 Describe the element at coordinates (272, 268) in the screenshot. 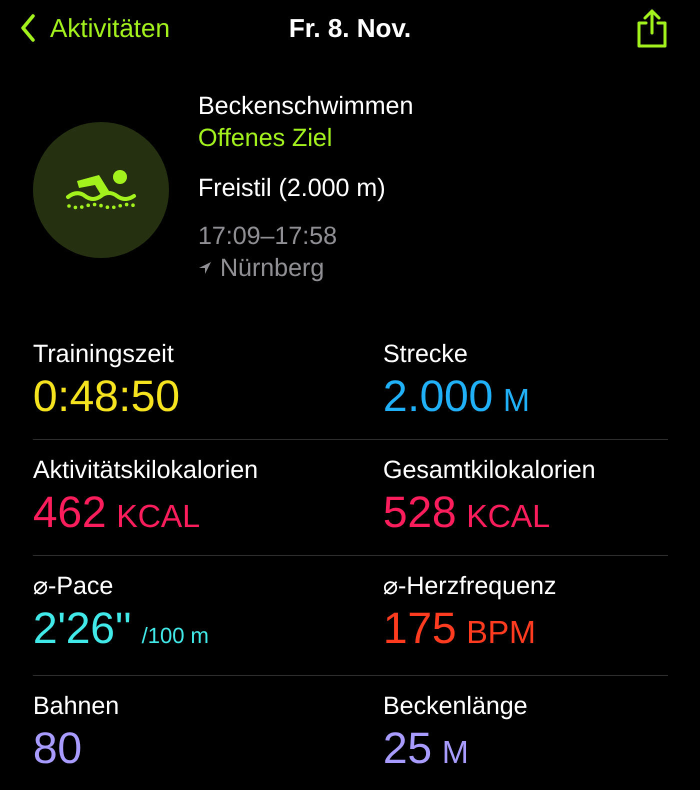

I see `workout-location: Nürnberg` at that location.